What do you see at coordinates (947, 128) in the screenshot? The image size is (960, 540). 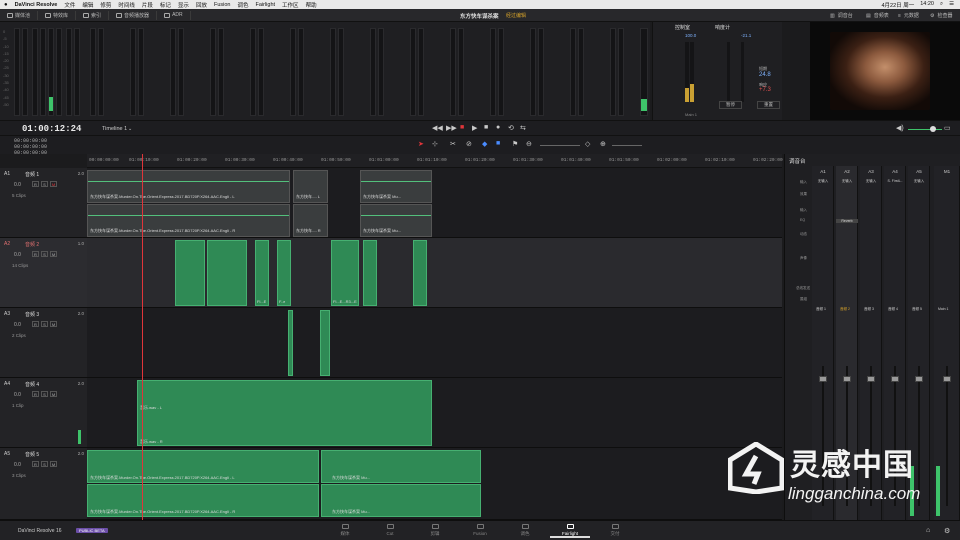 I see `monitor-icon: ▭` at bounding box center [947, 128].